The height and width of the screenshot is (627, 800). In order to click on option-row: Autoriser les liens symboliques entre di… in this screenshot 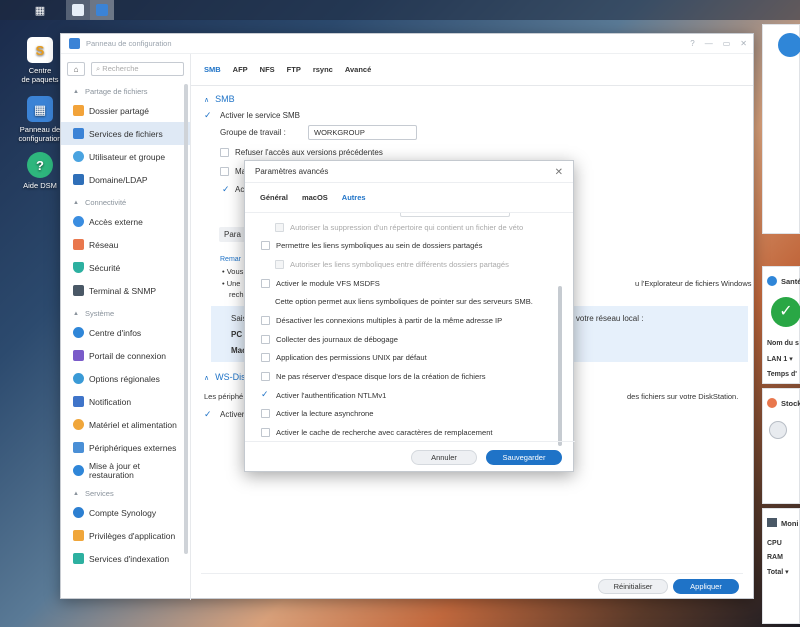, I will do `click(392, 264)`.